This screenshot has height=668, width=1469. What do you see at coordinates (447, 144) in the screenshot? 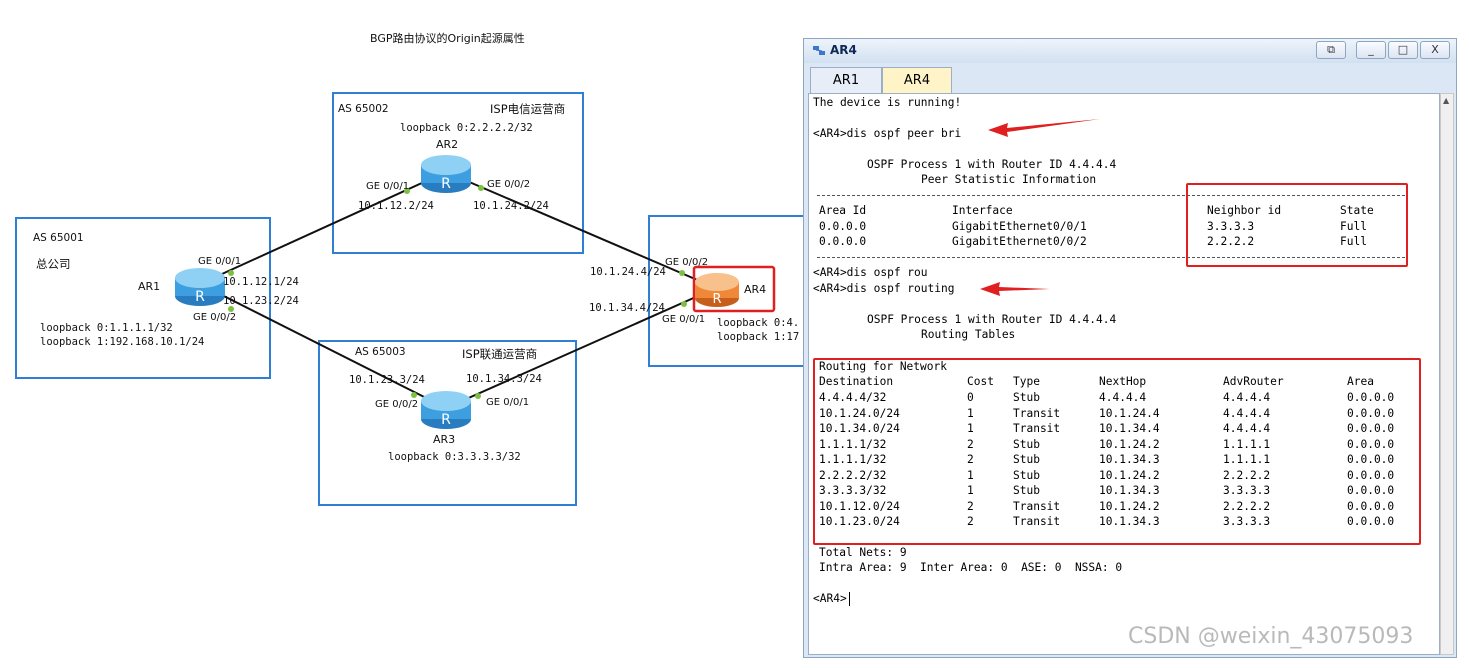
I see `router-ar2-label: AR2` at bounding box center [447, 144].